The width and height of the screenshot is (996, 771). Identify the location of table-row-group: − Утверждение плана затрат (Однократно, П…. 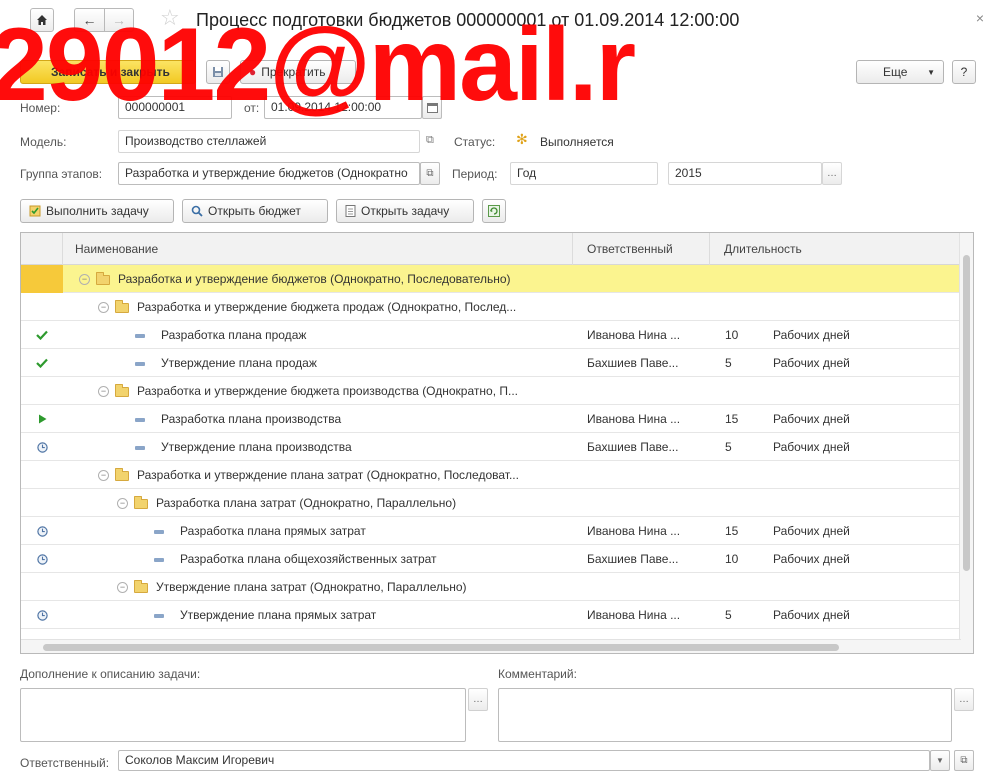
(491, 587).